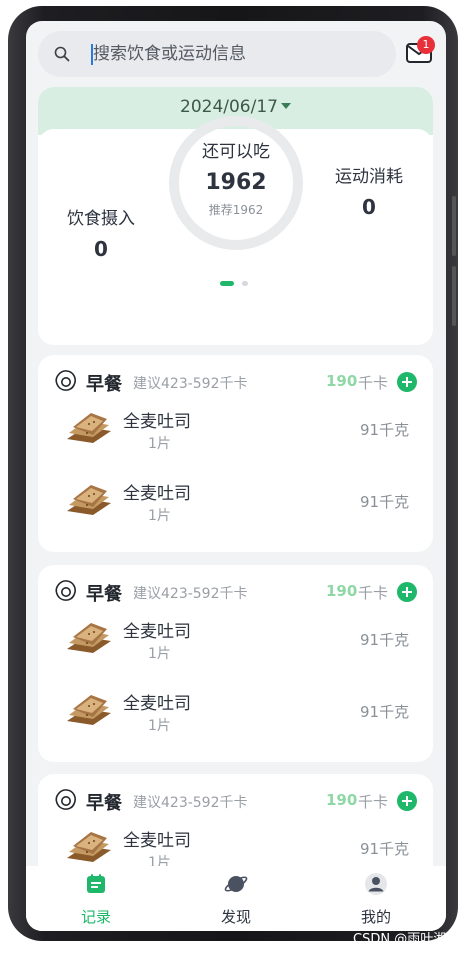 This screenshot has height=955, width=469. I want to click on tab-discover-label: 发现, so click(235, 917).